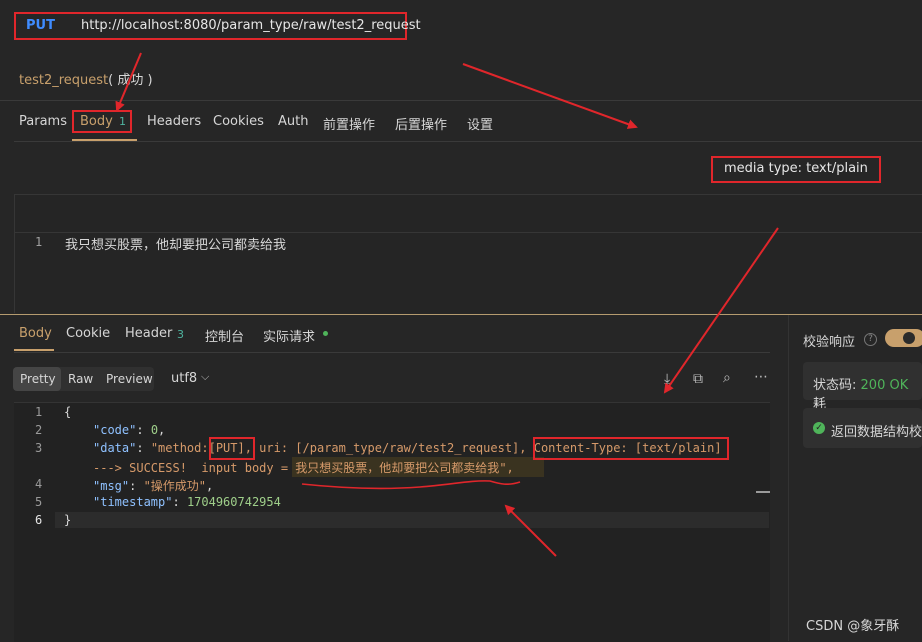 The image size is (922, 642). Describe the element at coordinates (530, 530) in the screenshot. I see `arrow-to-body-text` at that location.